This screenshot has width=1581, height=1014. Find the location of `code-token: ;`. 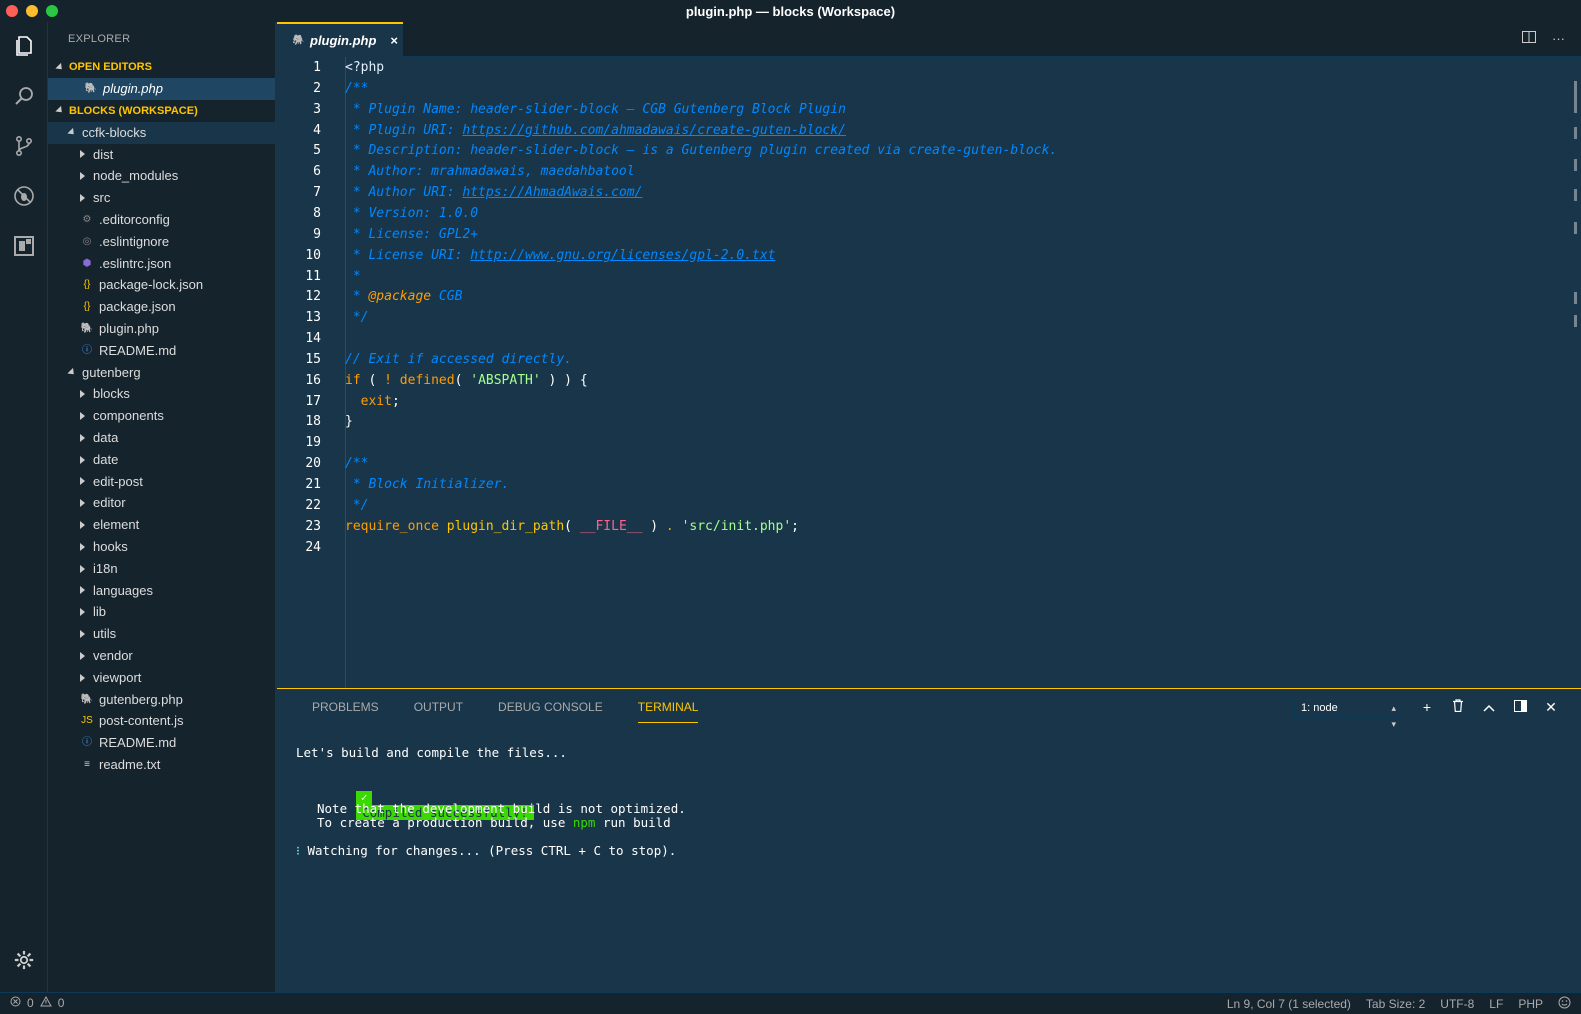

code-token: ; is located at coordinates (395, 401).